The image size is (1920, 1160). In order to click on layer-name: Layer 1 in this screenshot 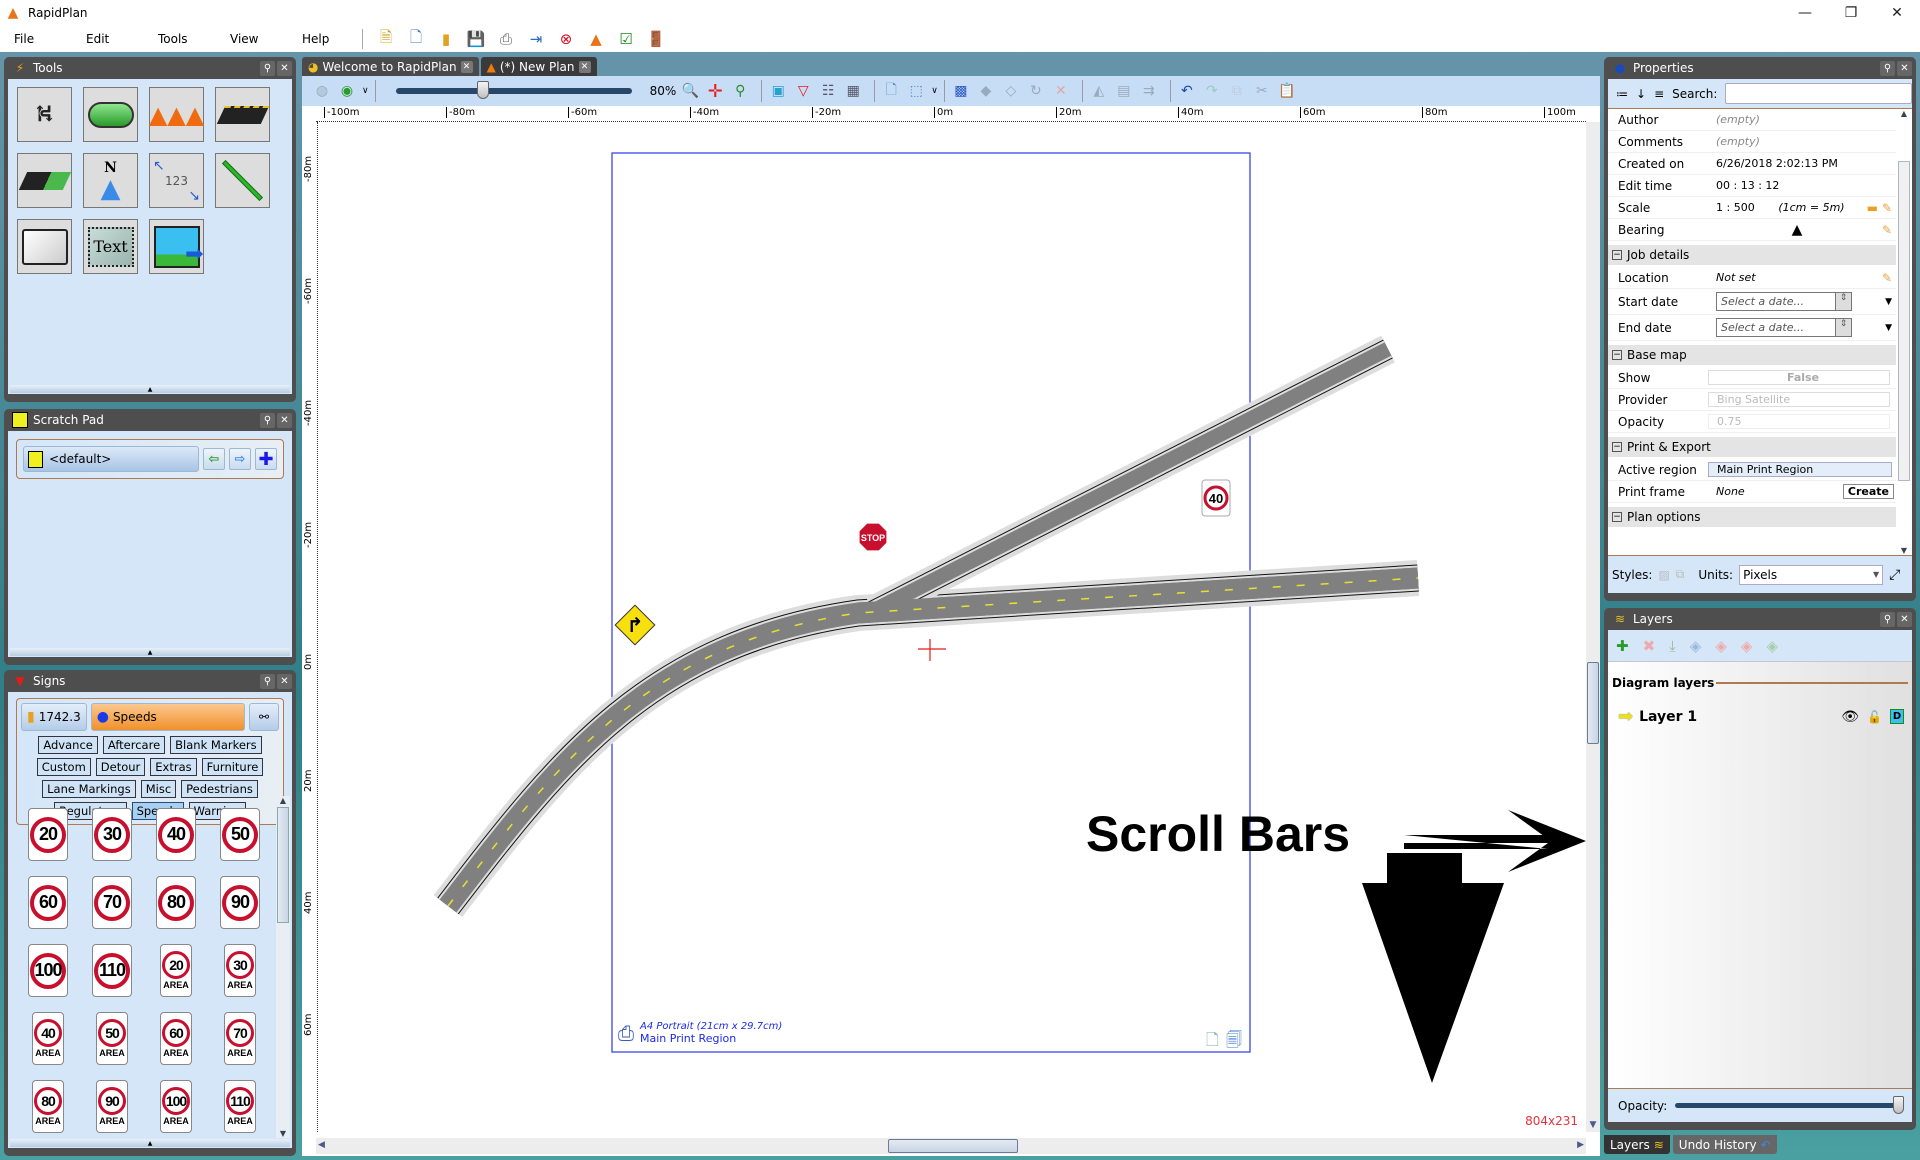, I will do `click(1668, 717)`.